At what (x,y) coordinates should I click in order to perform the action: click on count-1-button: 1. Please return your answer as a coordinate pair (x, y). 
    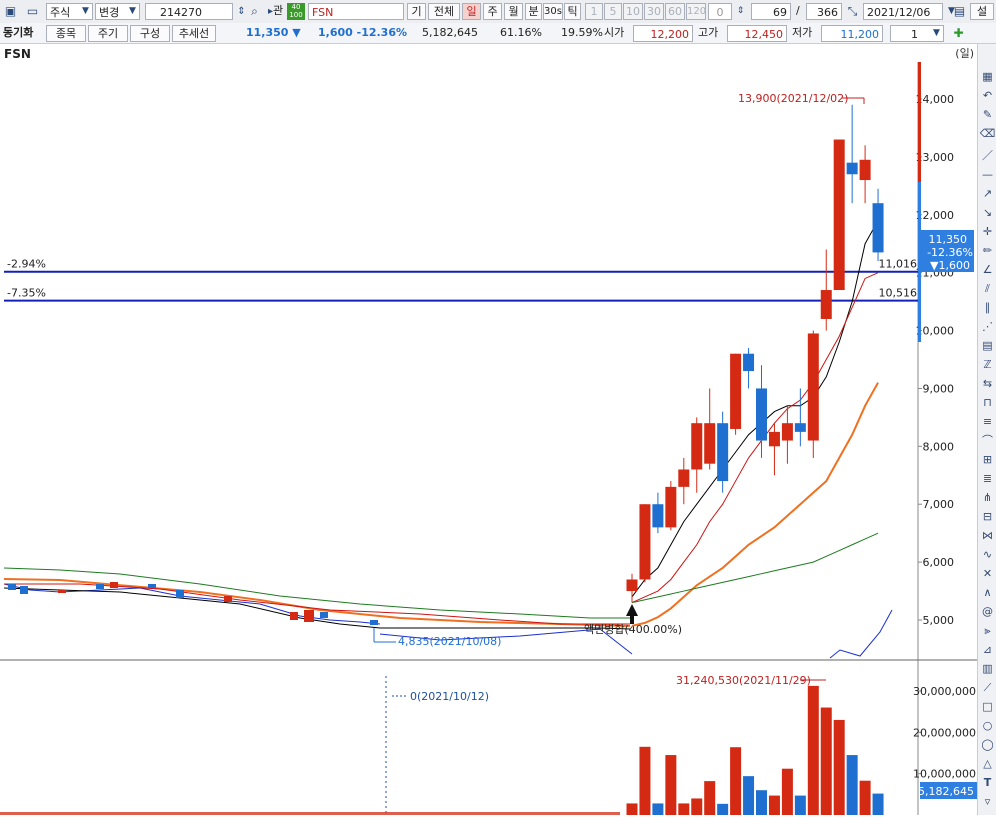
    Looking at the image, I should click on (594, 11).